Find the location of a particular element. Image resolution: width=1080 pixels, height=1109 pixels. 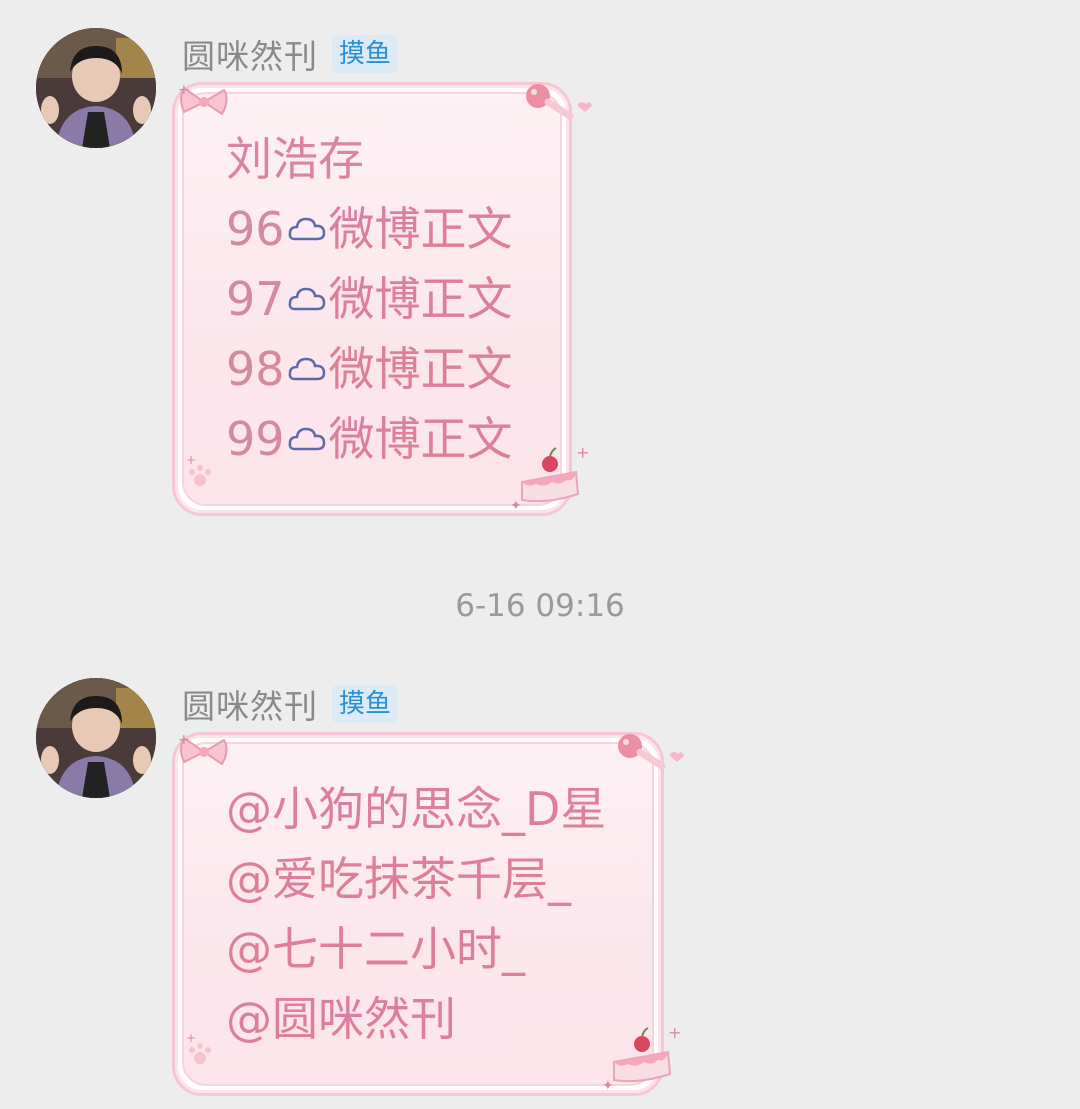

line-text: 刘浩存 is located at coordinates (295, 159).